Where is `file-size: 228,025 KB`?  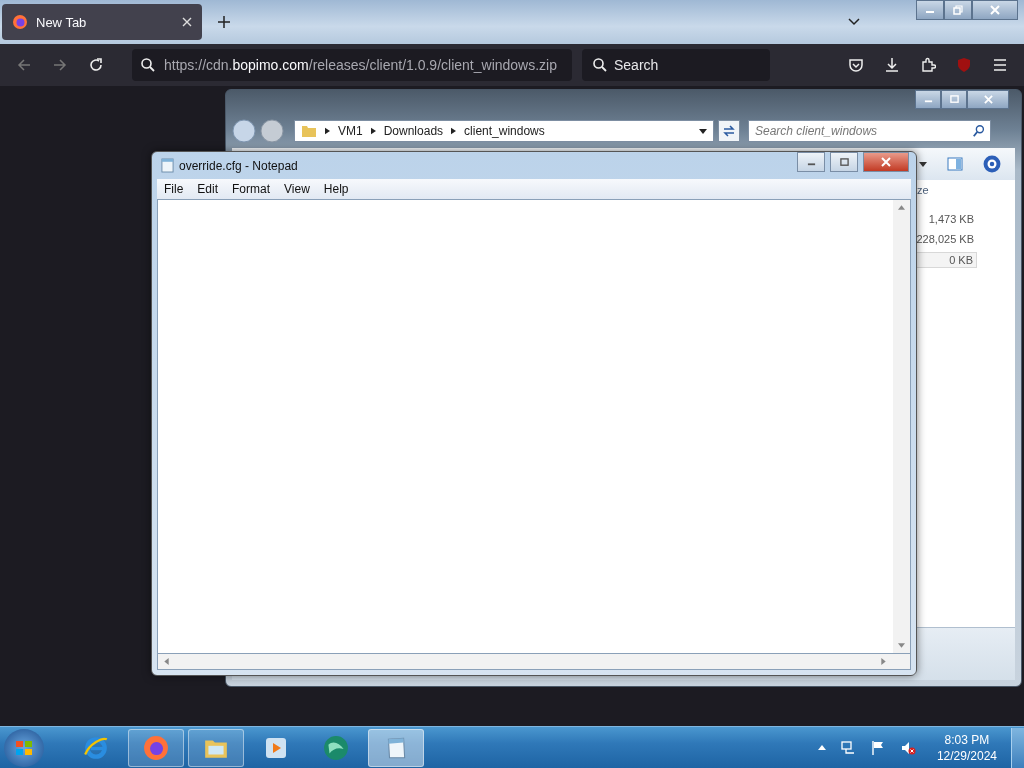 file-size: 228,025 KB is located at coordinates (945, 239).